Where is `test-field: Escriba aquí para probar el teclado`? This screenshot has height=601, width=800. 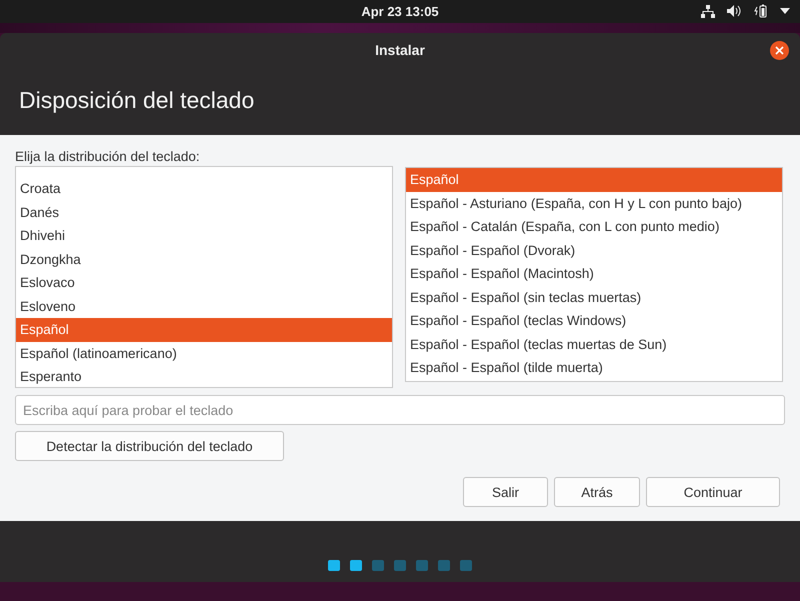
test-field: Escriba aquí para probar el teclado is located at coordinates (400, 410).